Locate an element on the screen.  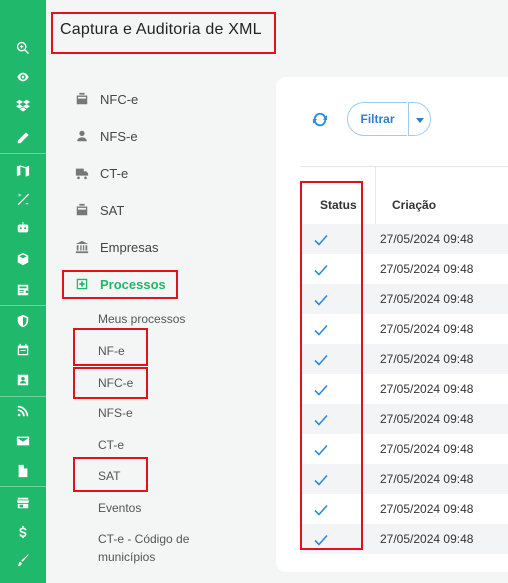
submenu-cte-municipios: municípios is located at coordinates (127, 557).